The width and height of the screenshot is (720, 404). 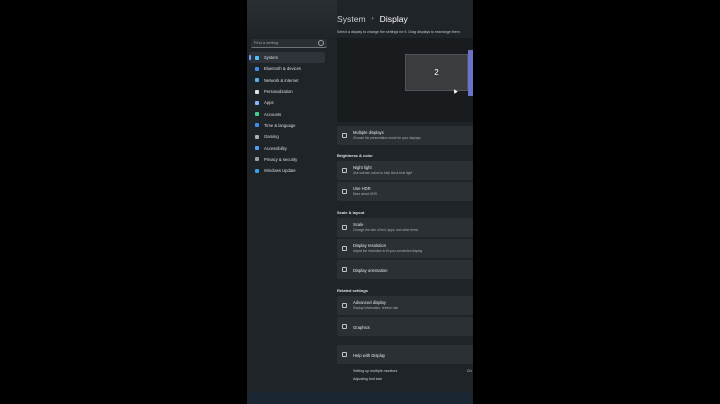 I want to click on section-related: Related settings, so click(x=352, y=290).